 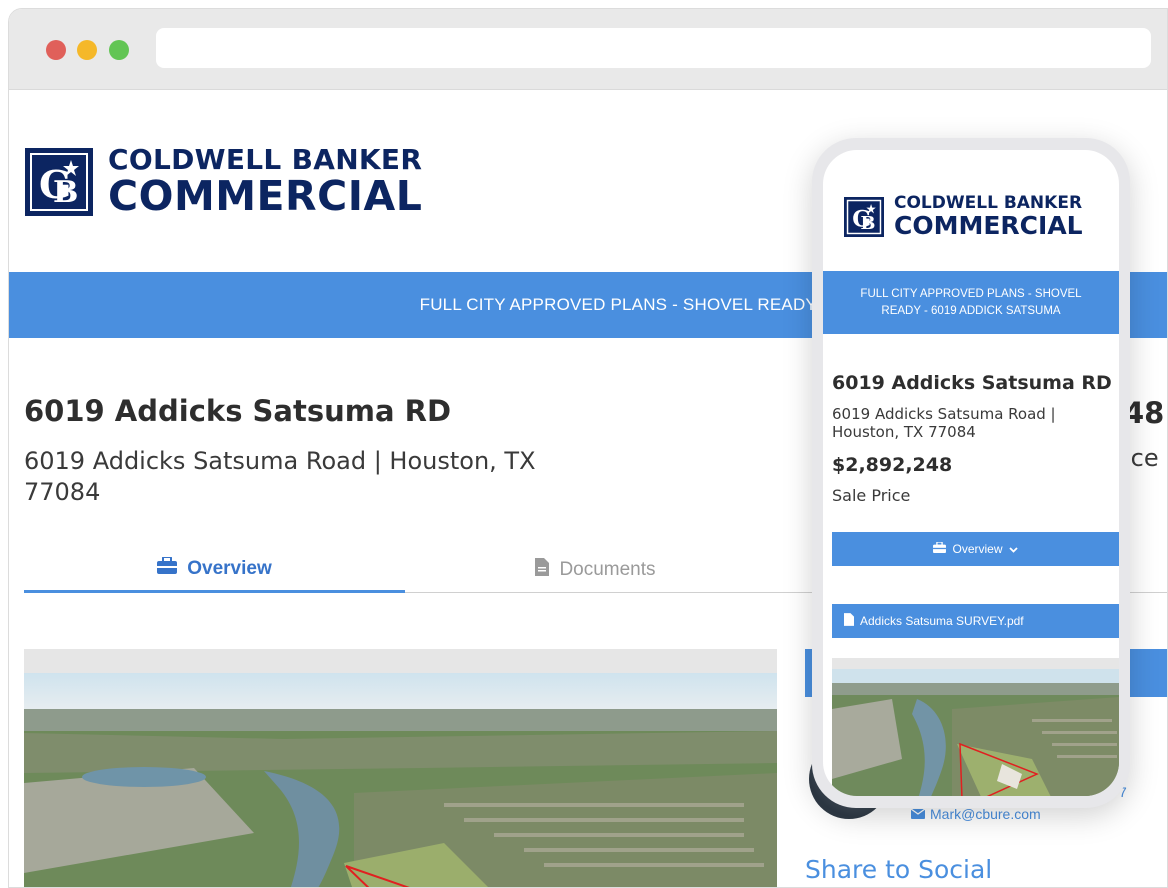 I want to click on mobile-brand-logo: G B COLDWELL BANKER COMMERCIAL, so click(x=963, y=216).